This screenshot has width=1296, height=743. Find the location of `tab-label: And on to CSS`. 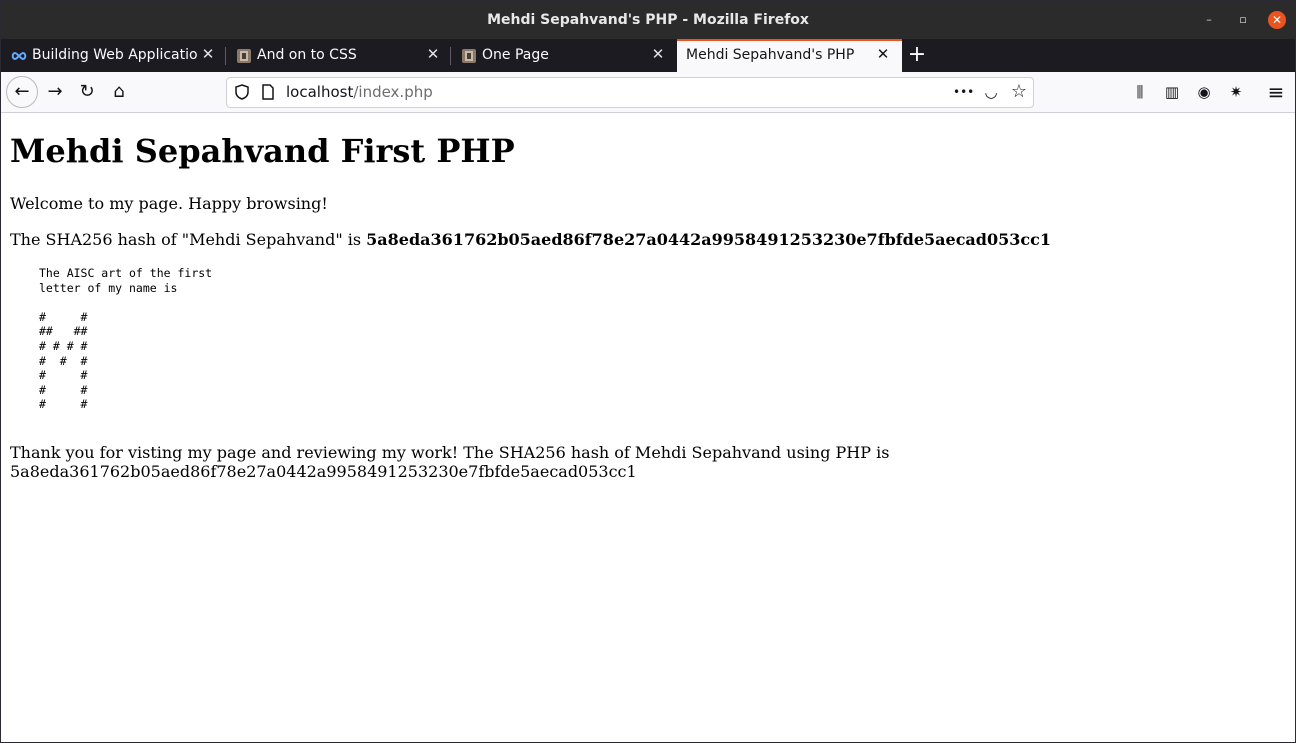

tab-label: And on to CSS is located at coordinates (307, 55).